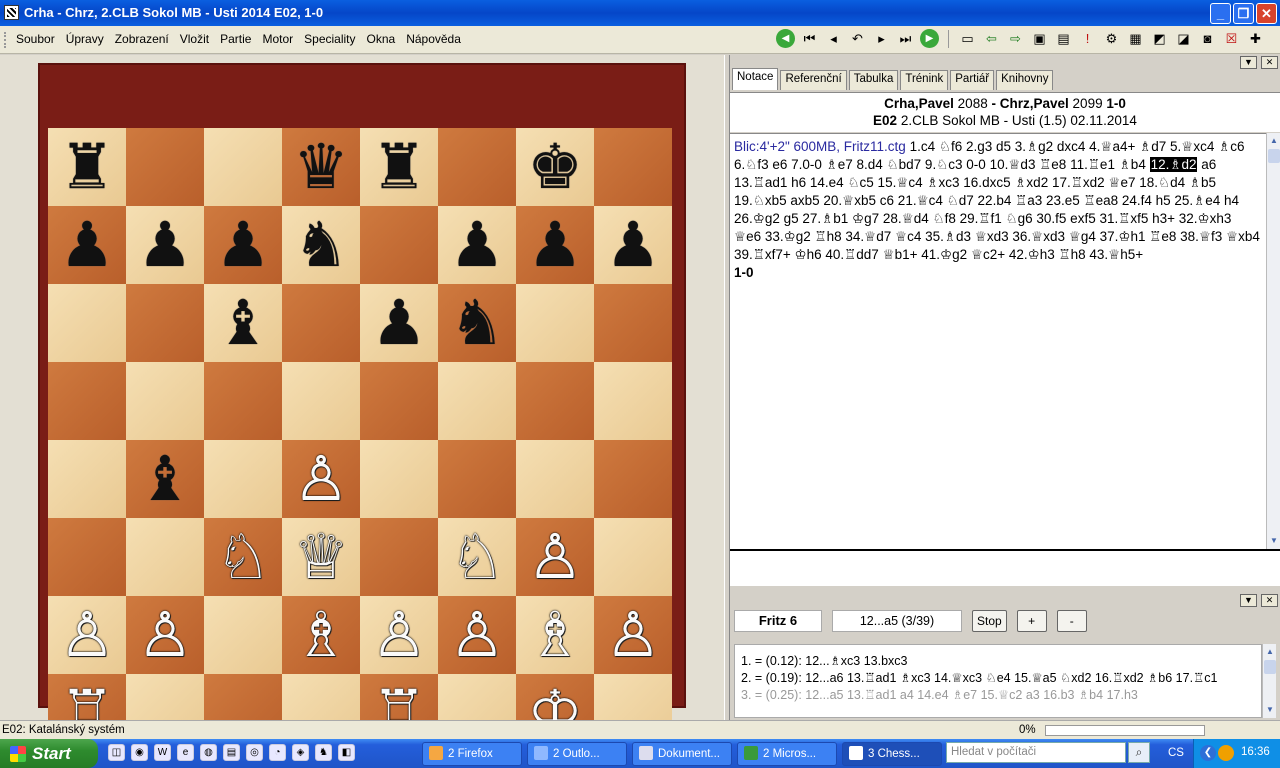  What do you see at coordinates (87, 557) in the screenshot?
I see `square-a3` at bounding box center [87, 557].